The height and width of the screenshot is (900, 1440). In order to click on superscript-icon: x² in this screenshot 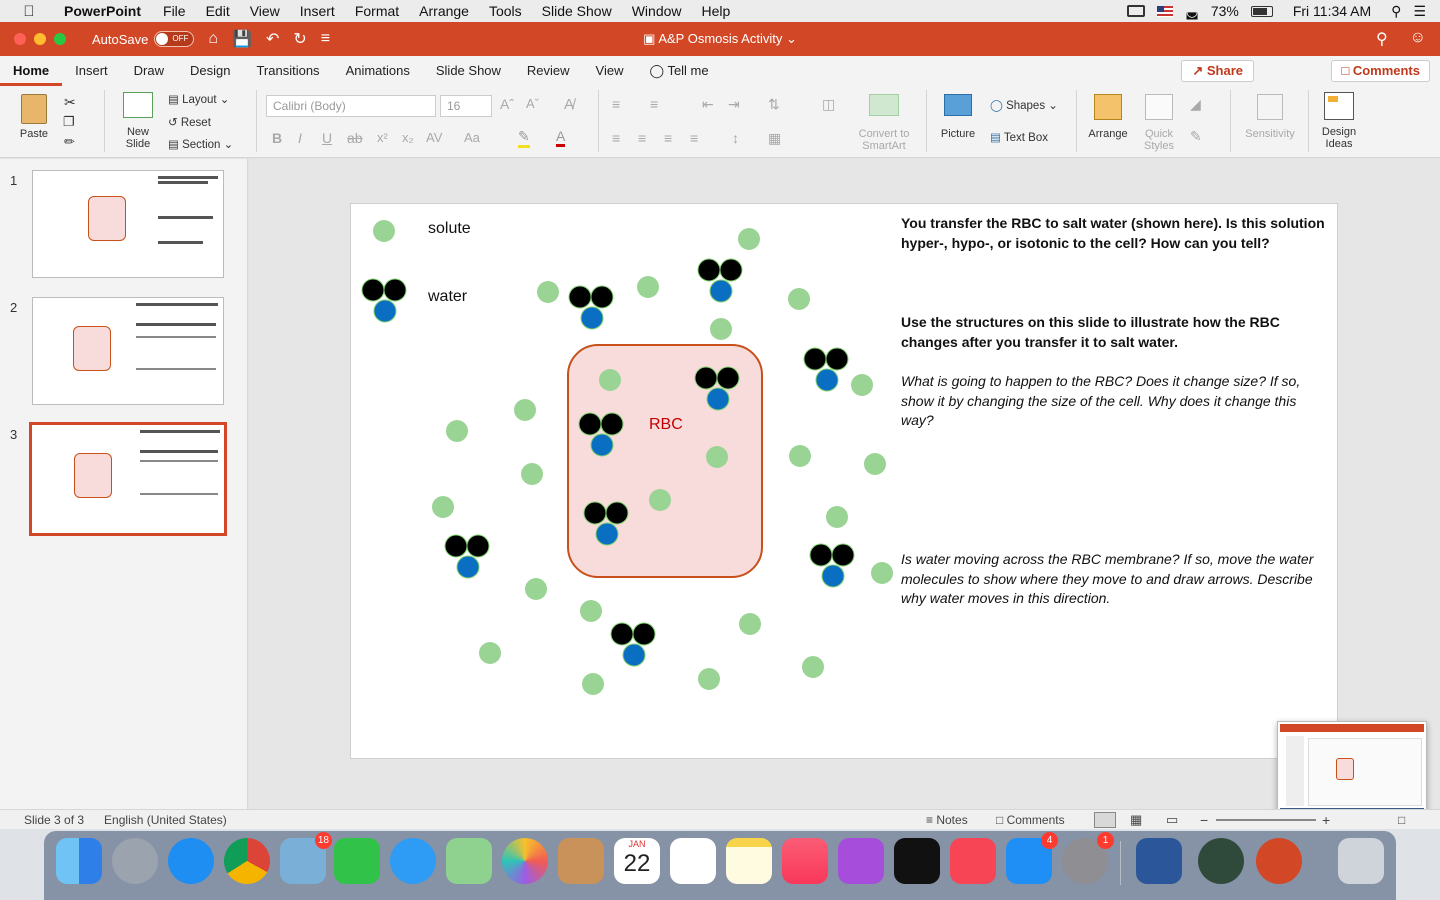, I will do `click(382, 137)`.